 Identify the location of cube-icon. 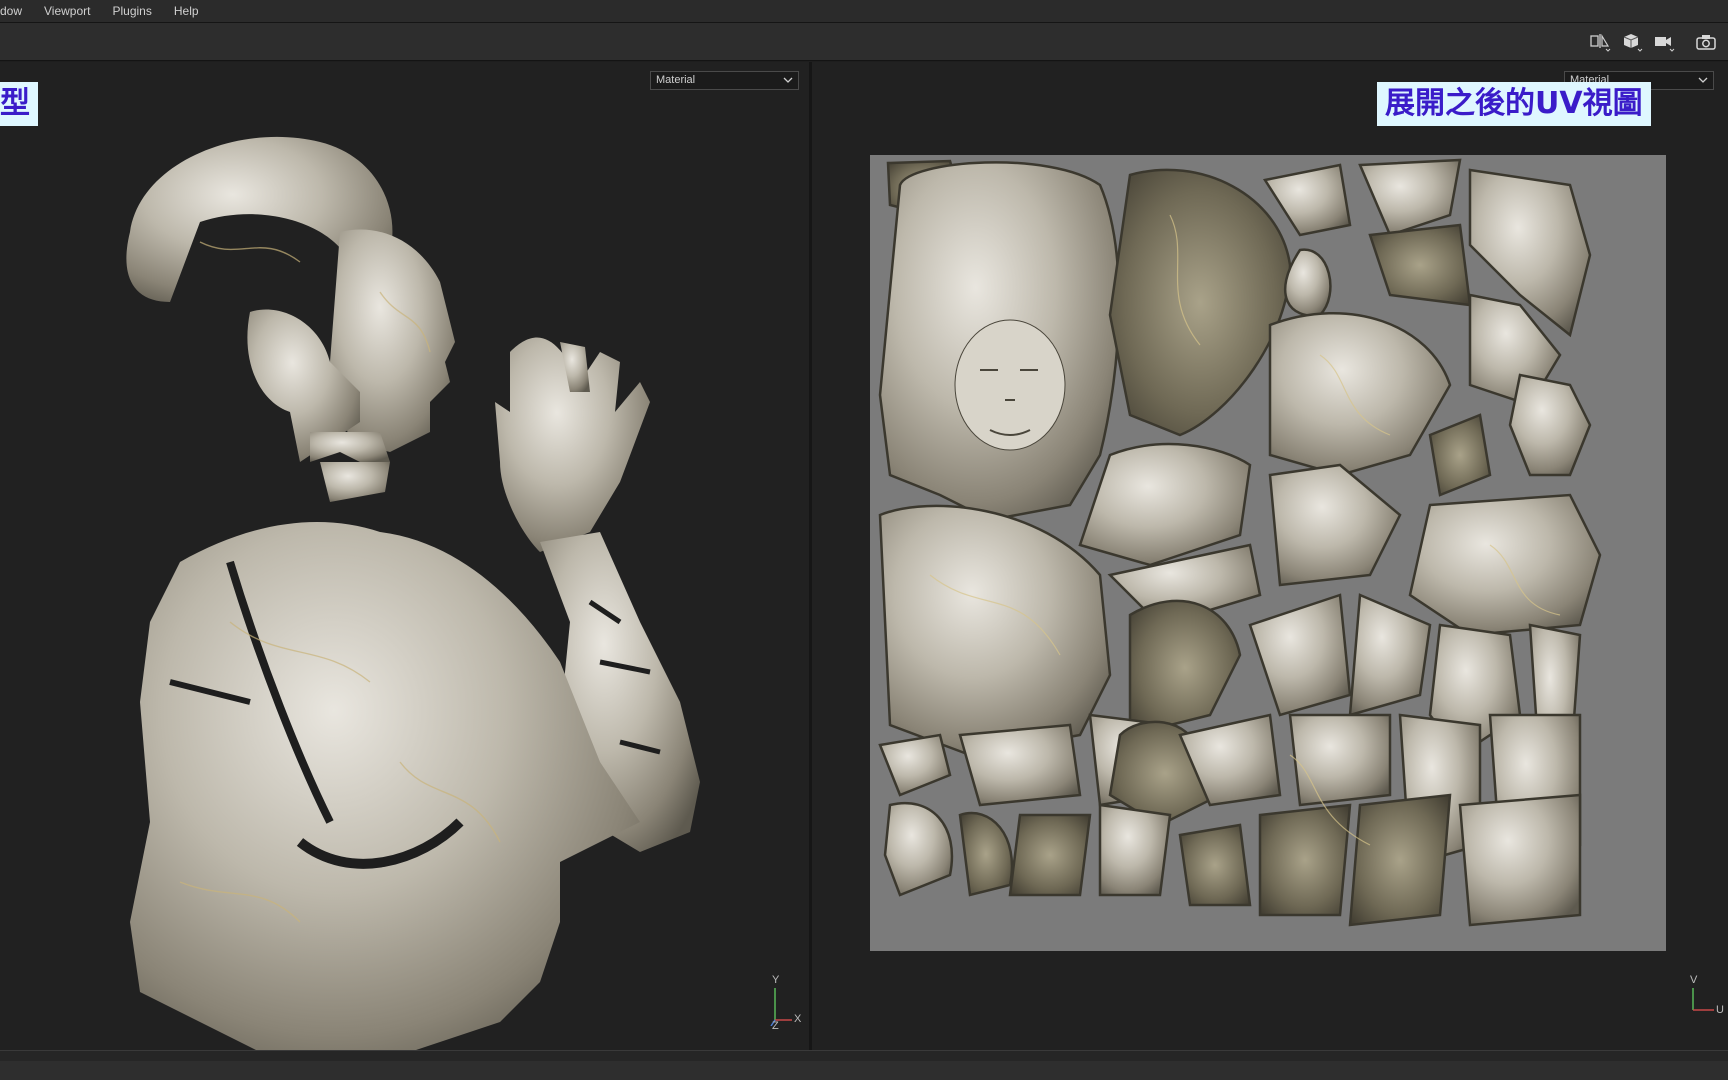
(1633, 43).